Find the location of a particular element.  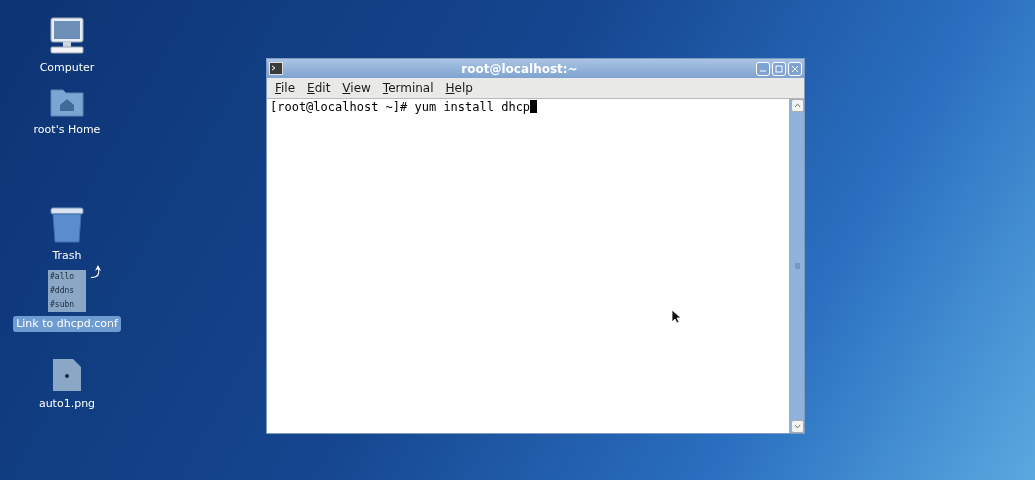

scroll-grip-icon is located at coordinates (797, 266).